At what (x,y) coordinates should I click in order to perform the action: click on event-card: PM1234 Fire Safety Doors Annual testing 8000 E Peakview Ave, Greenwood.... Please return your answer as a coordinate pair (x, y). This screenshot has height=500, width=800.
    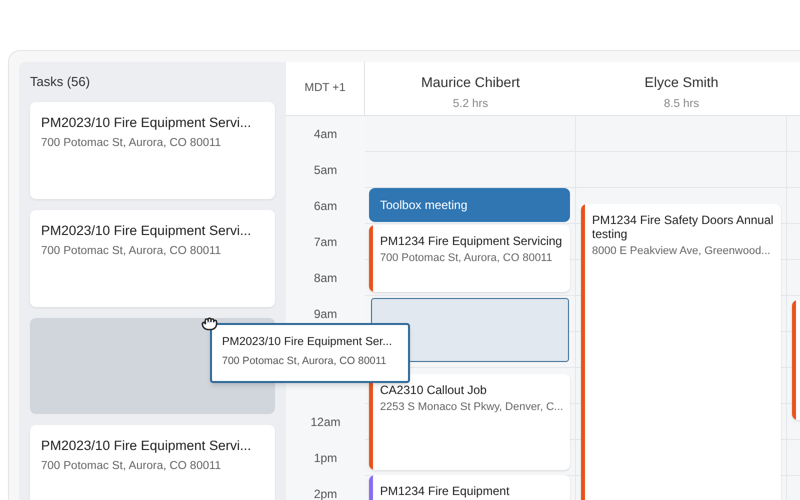
    Looking at the image, I should click on (681, 352).